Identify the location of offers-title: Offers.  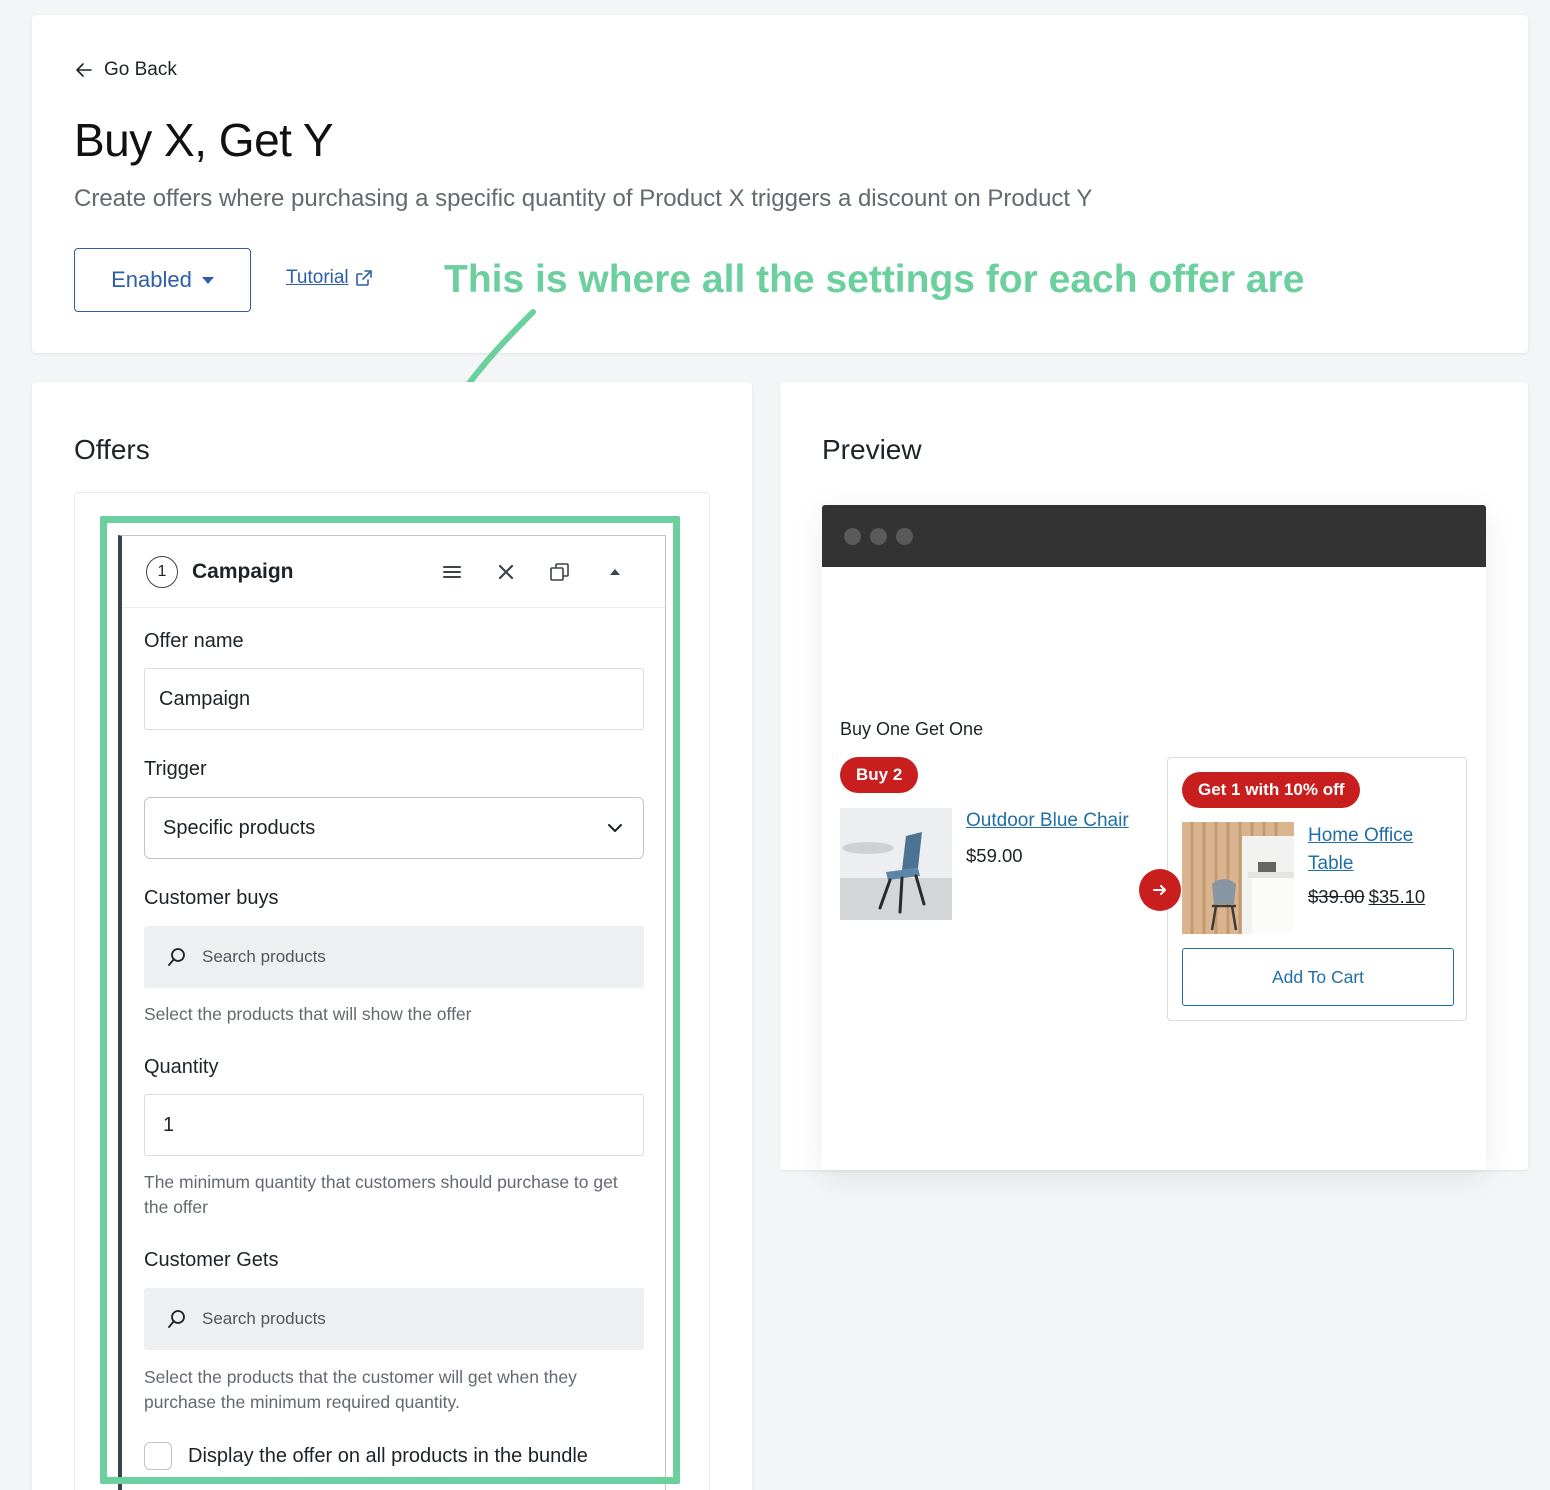
(112, 449).